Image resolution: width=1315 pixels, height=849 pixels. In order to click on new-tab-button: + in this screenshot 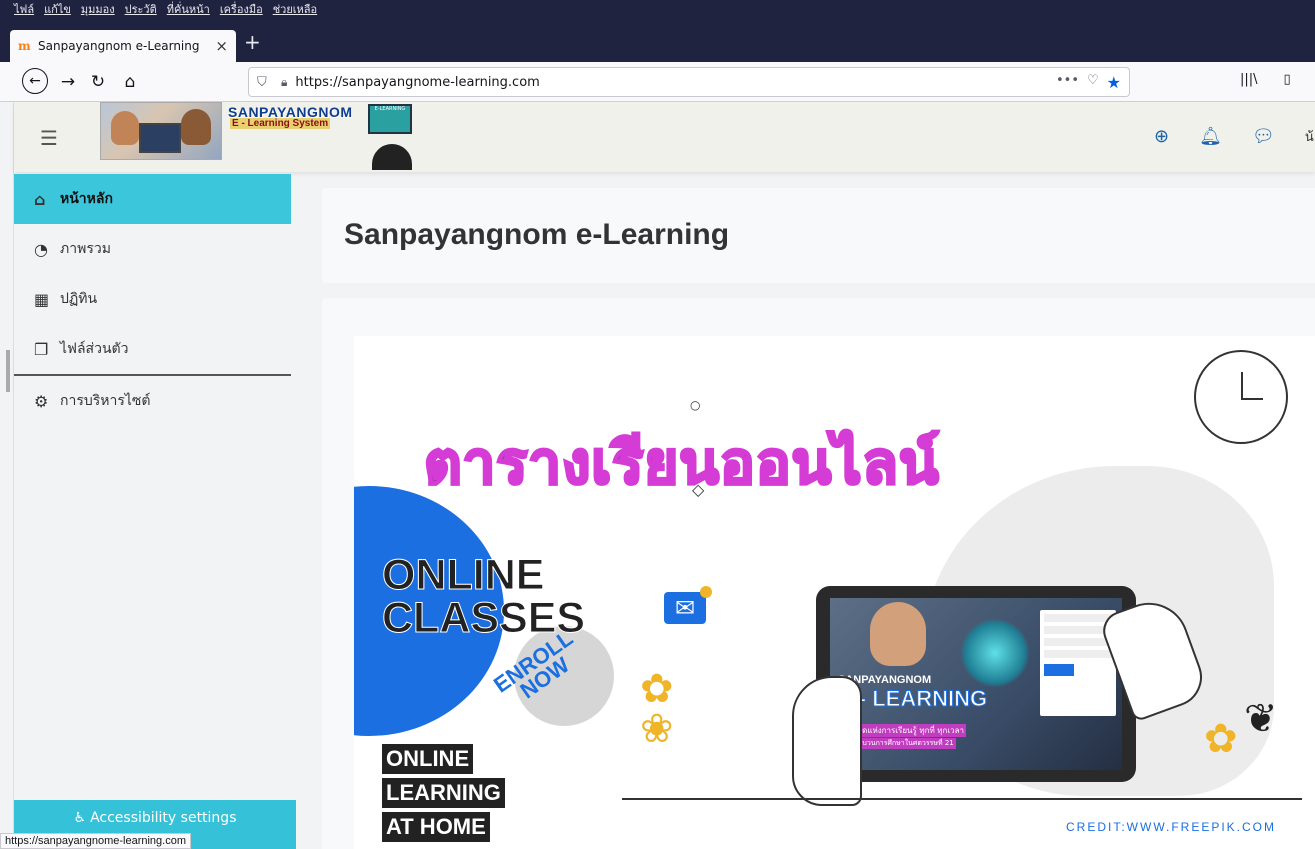, I will do `click(252, 42)`.